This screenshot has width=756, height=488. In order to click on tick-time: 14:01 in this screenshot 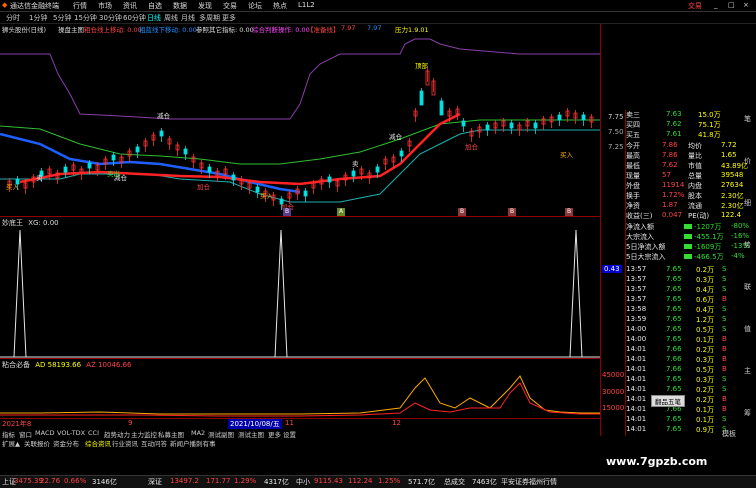, I will do `click(636, 399)`.